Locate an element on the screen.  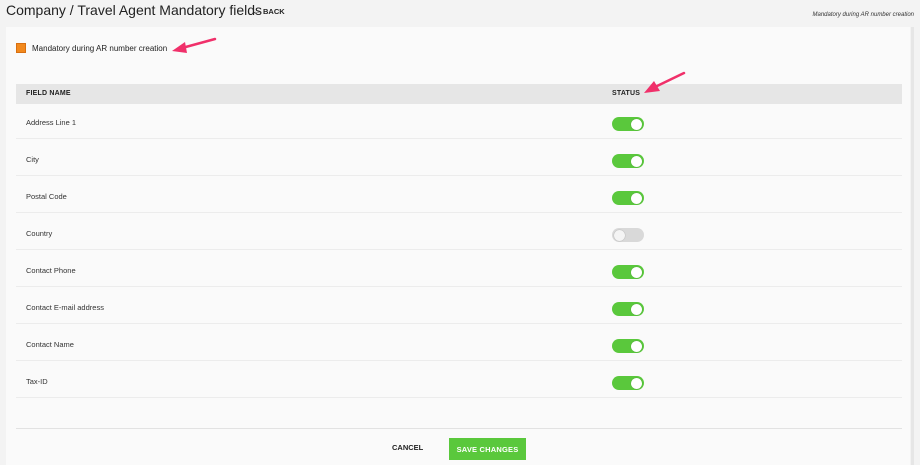
field-name: Contact E-mail address is located at coordinates (65, 307).